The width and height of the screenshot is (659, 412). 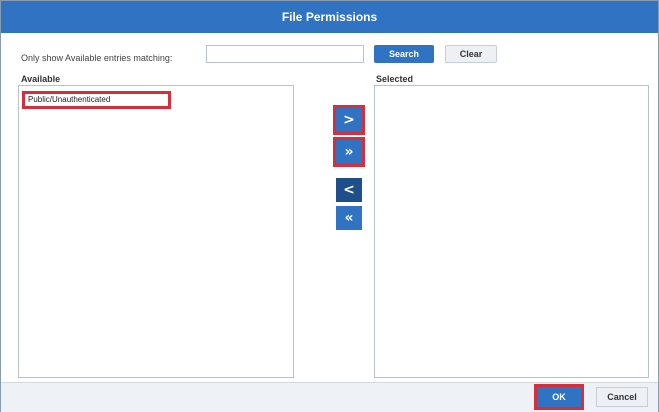 What do you see at coordinates (471, 54) in the screenshot?
I see `clear-button: Clear` at bounding box center [471, 54].